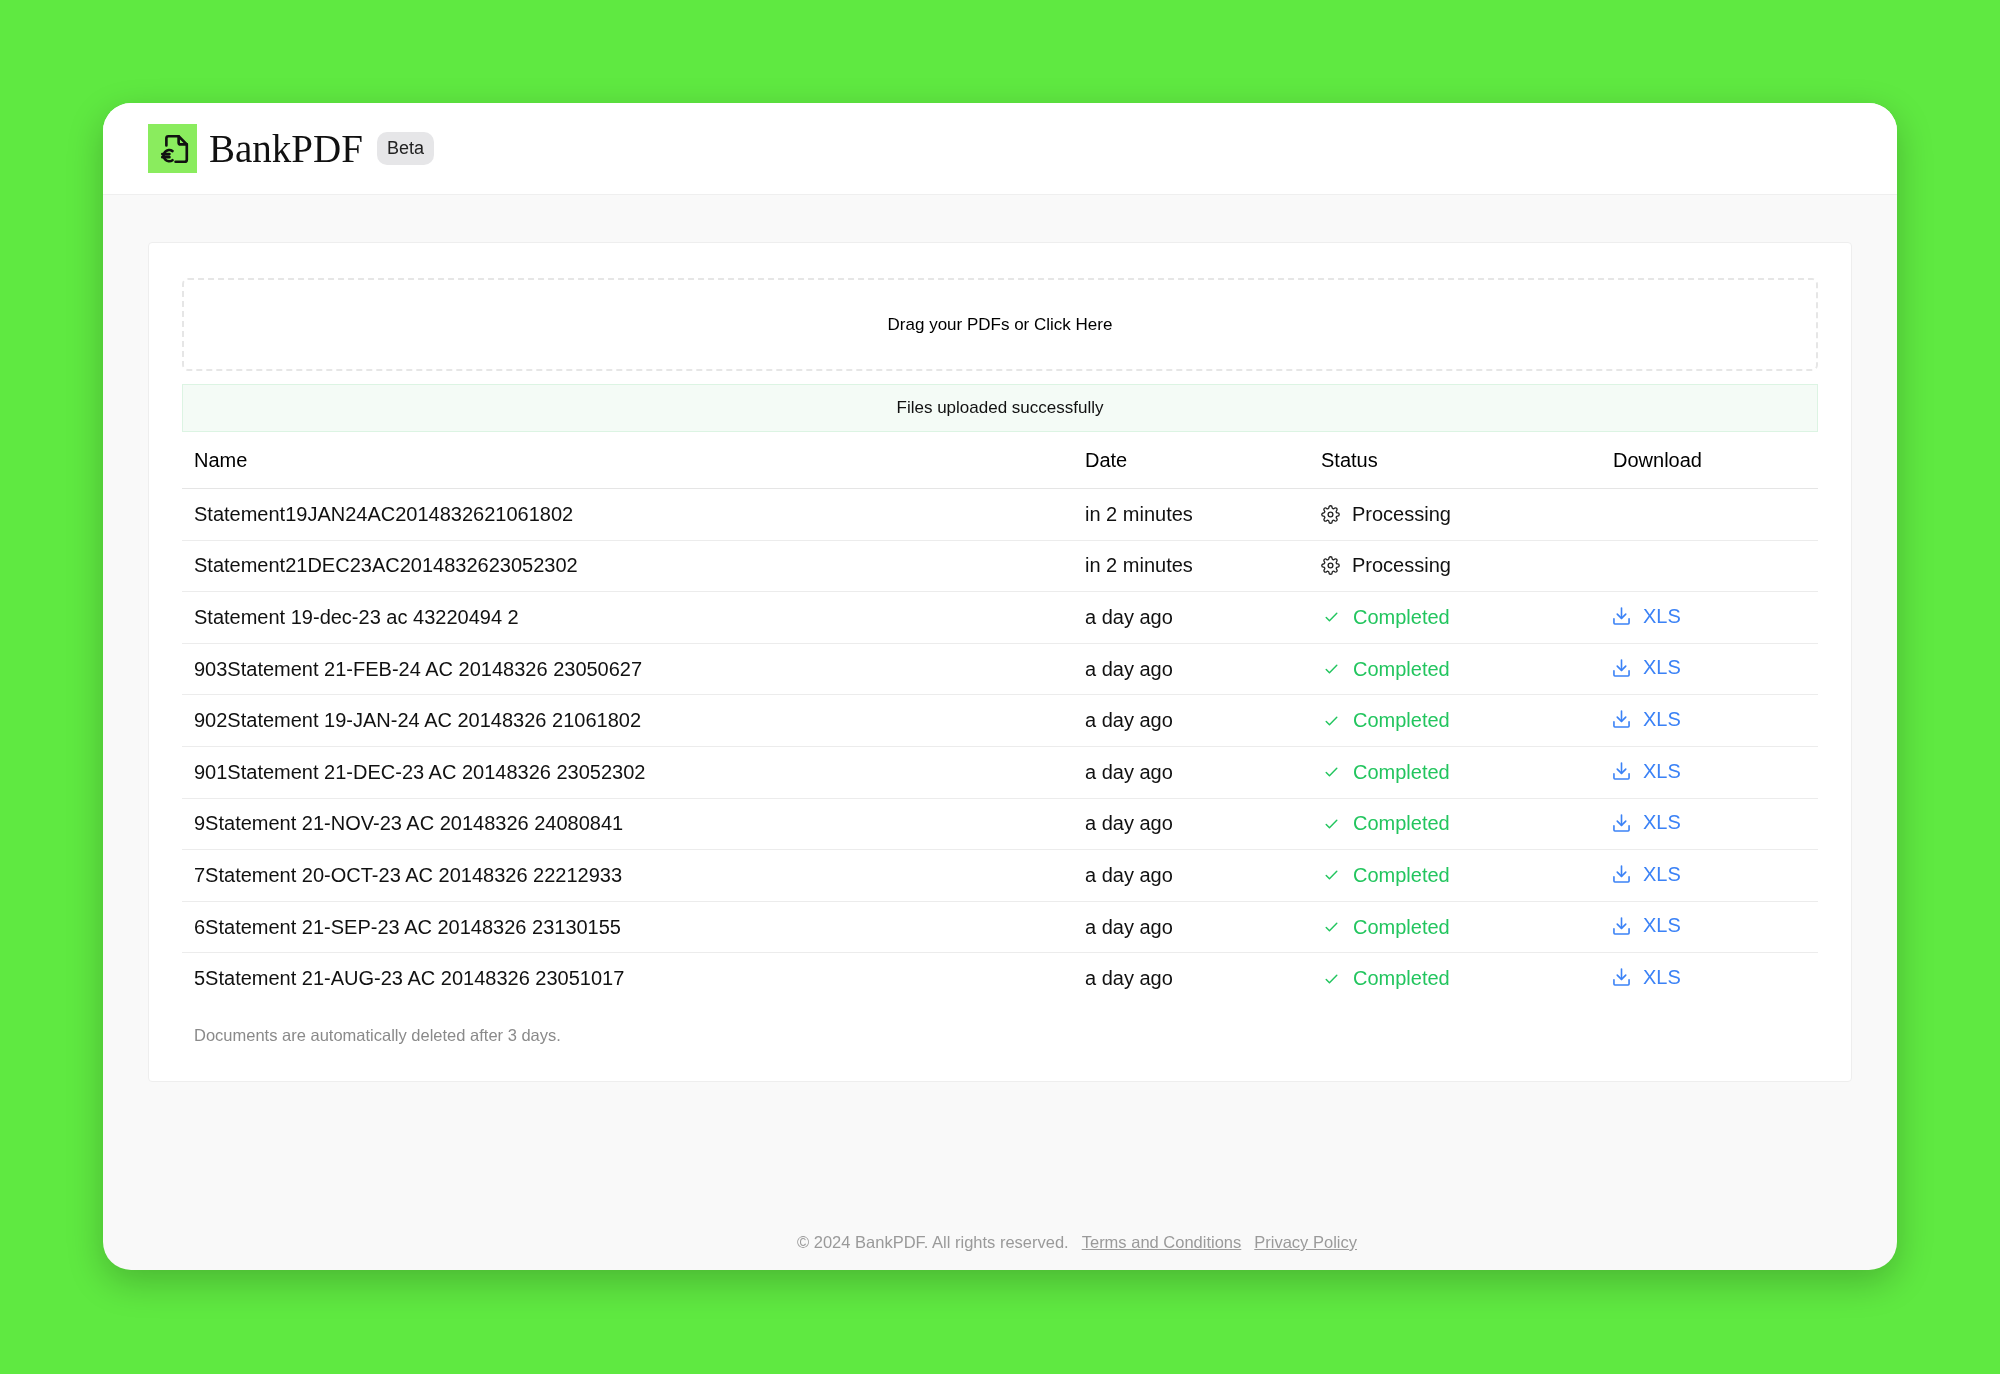 The height and width of the screenshot is (1374, 2000). What do you see at coordinates (405, 148) in the screenshot?
I see `beta-badge: Beta` at bounding box center [405, 148].